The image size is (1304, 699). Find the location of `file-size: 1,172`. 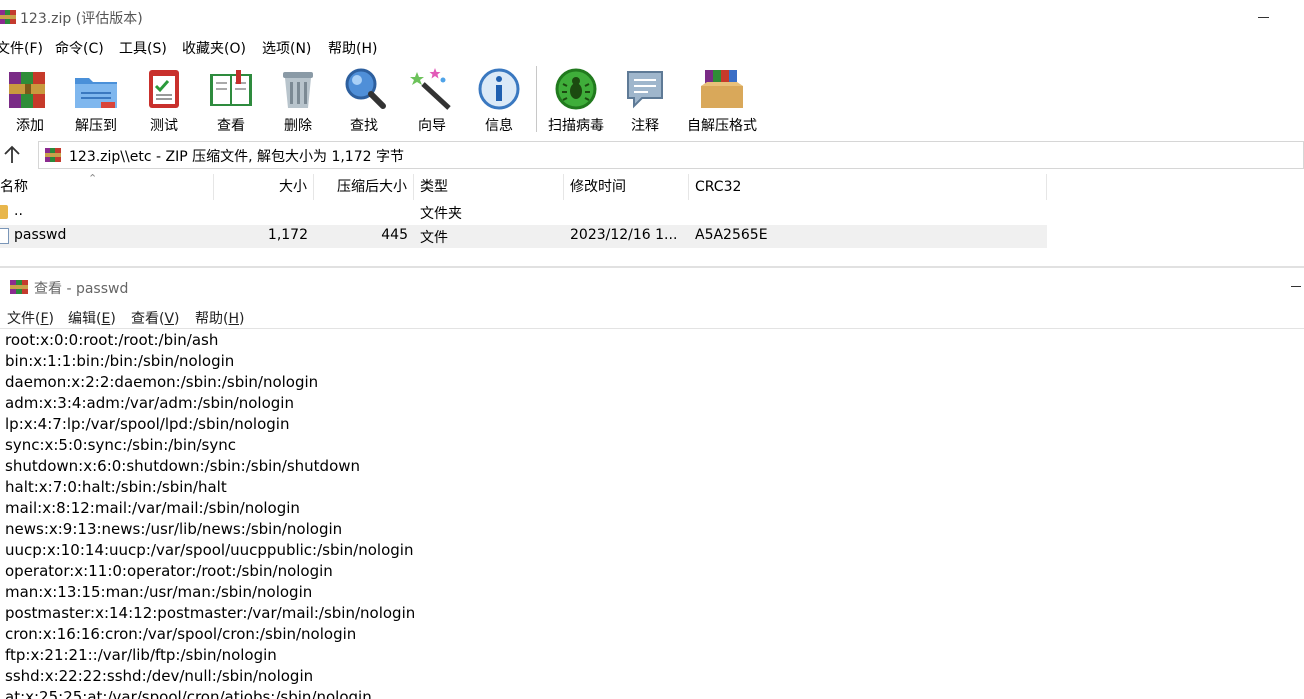

file-size: 1,172 is located at coordinates (287, 235).